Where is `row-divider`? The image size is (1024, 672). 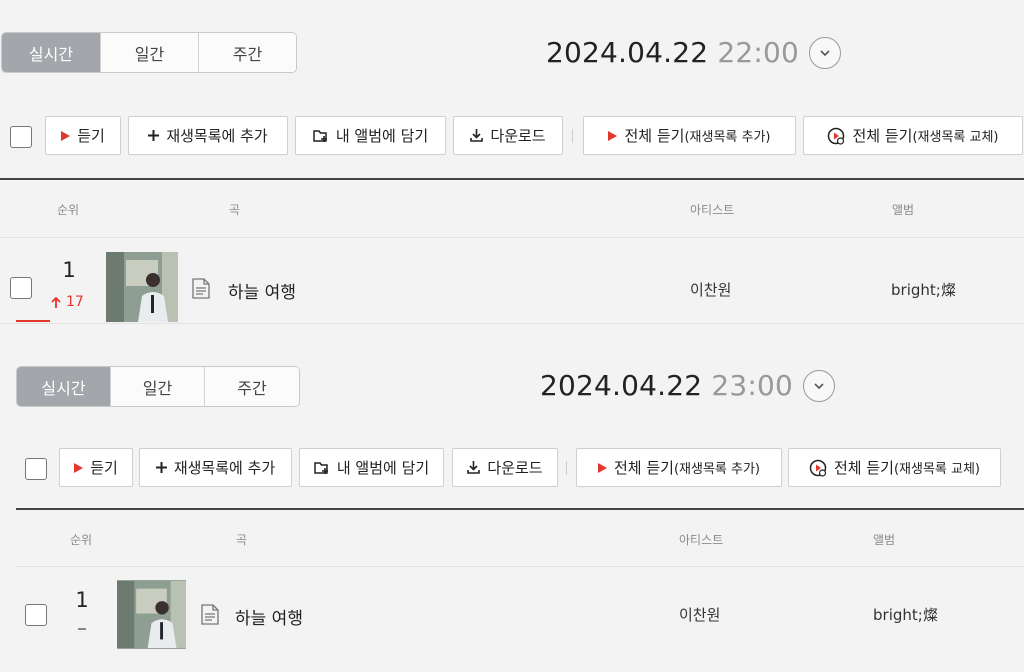 row-divider is located at coordinates (512, 323).